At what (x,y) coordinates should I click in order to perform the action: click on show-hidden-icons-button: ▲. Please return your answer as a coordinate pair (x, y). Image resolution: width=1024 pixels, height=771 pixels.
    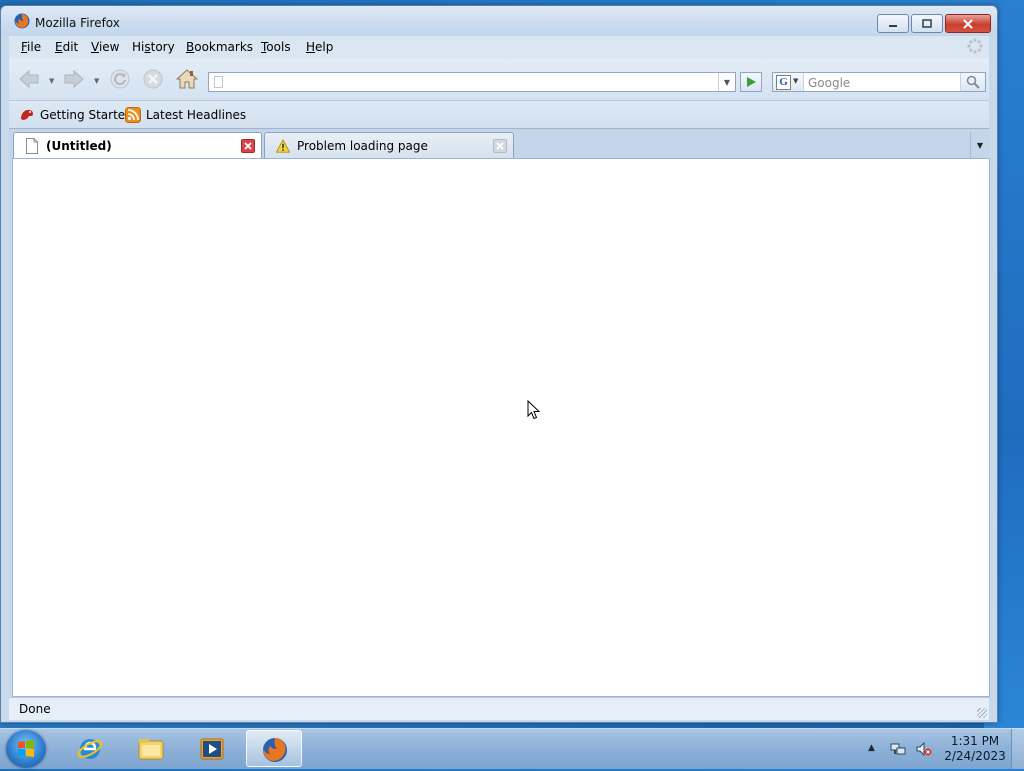
    Looking at the image, I should click on (871, 748).